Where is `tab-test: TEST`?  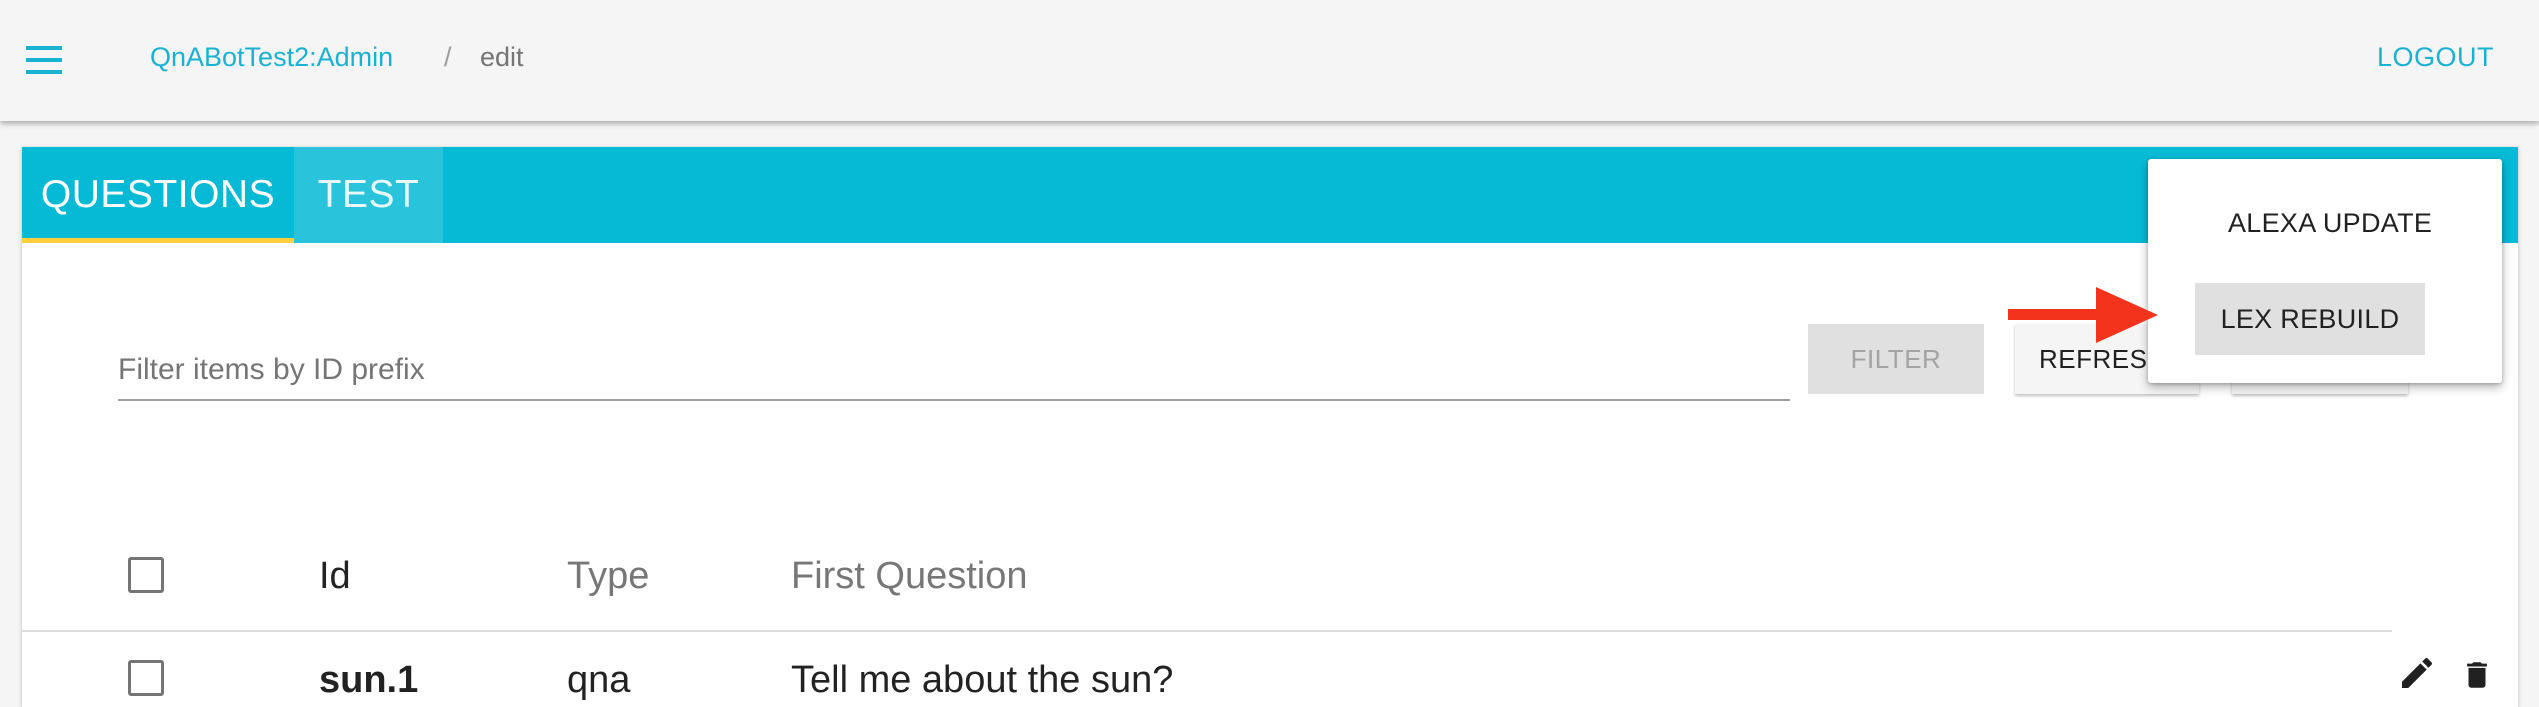 tab-test: TEST is located at coordinates (368, 195).